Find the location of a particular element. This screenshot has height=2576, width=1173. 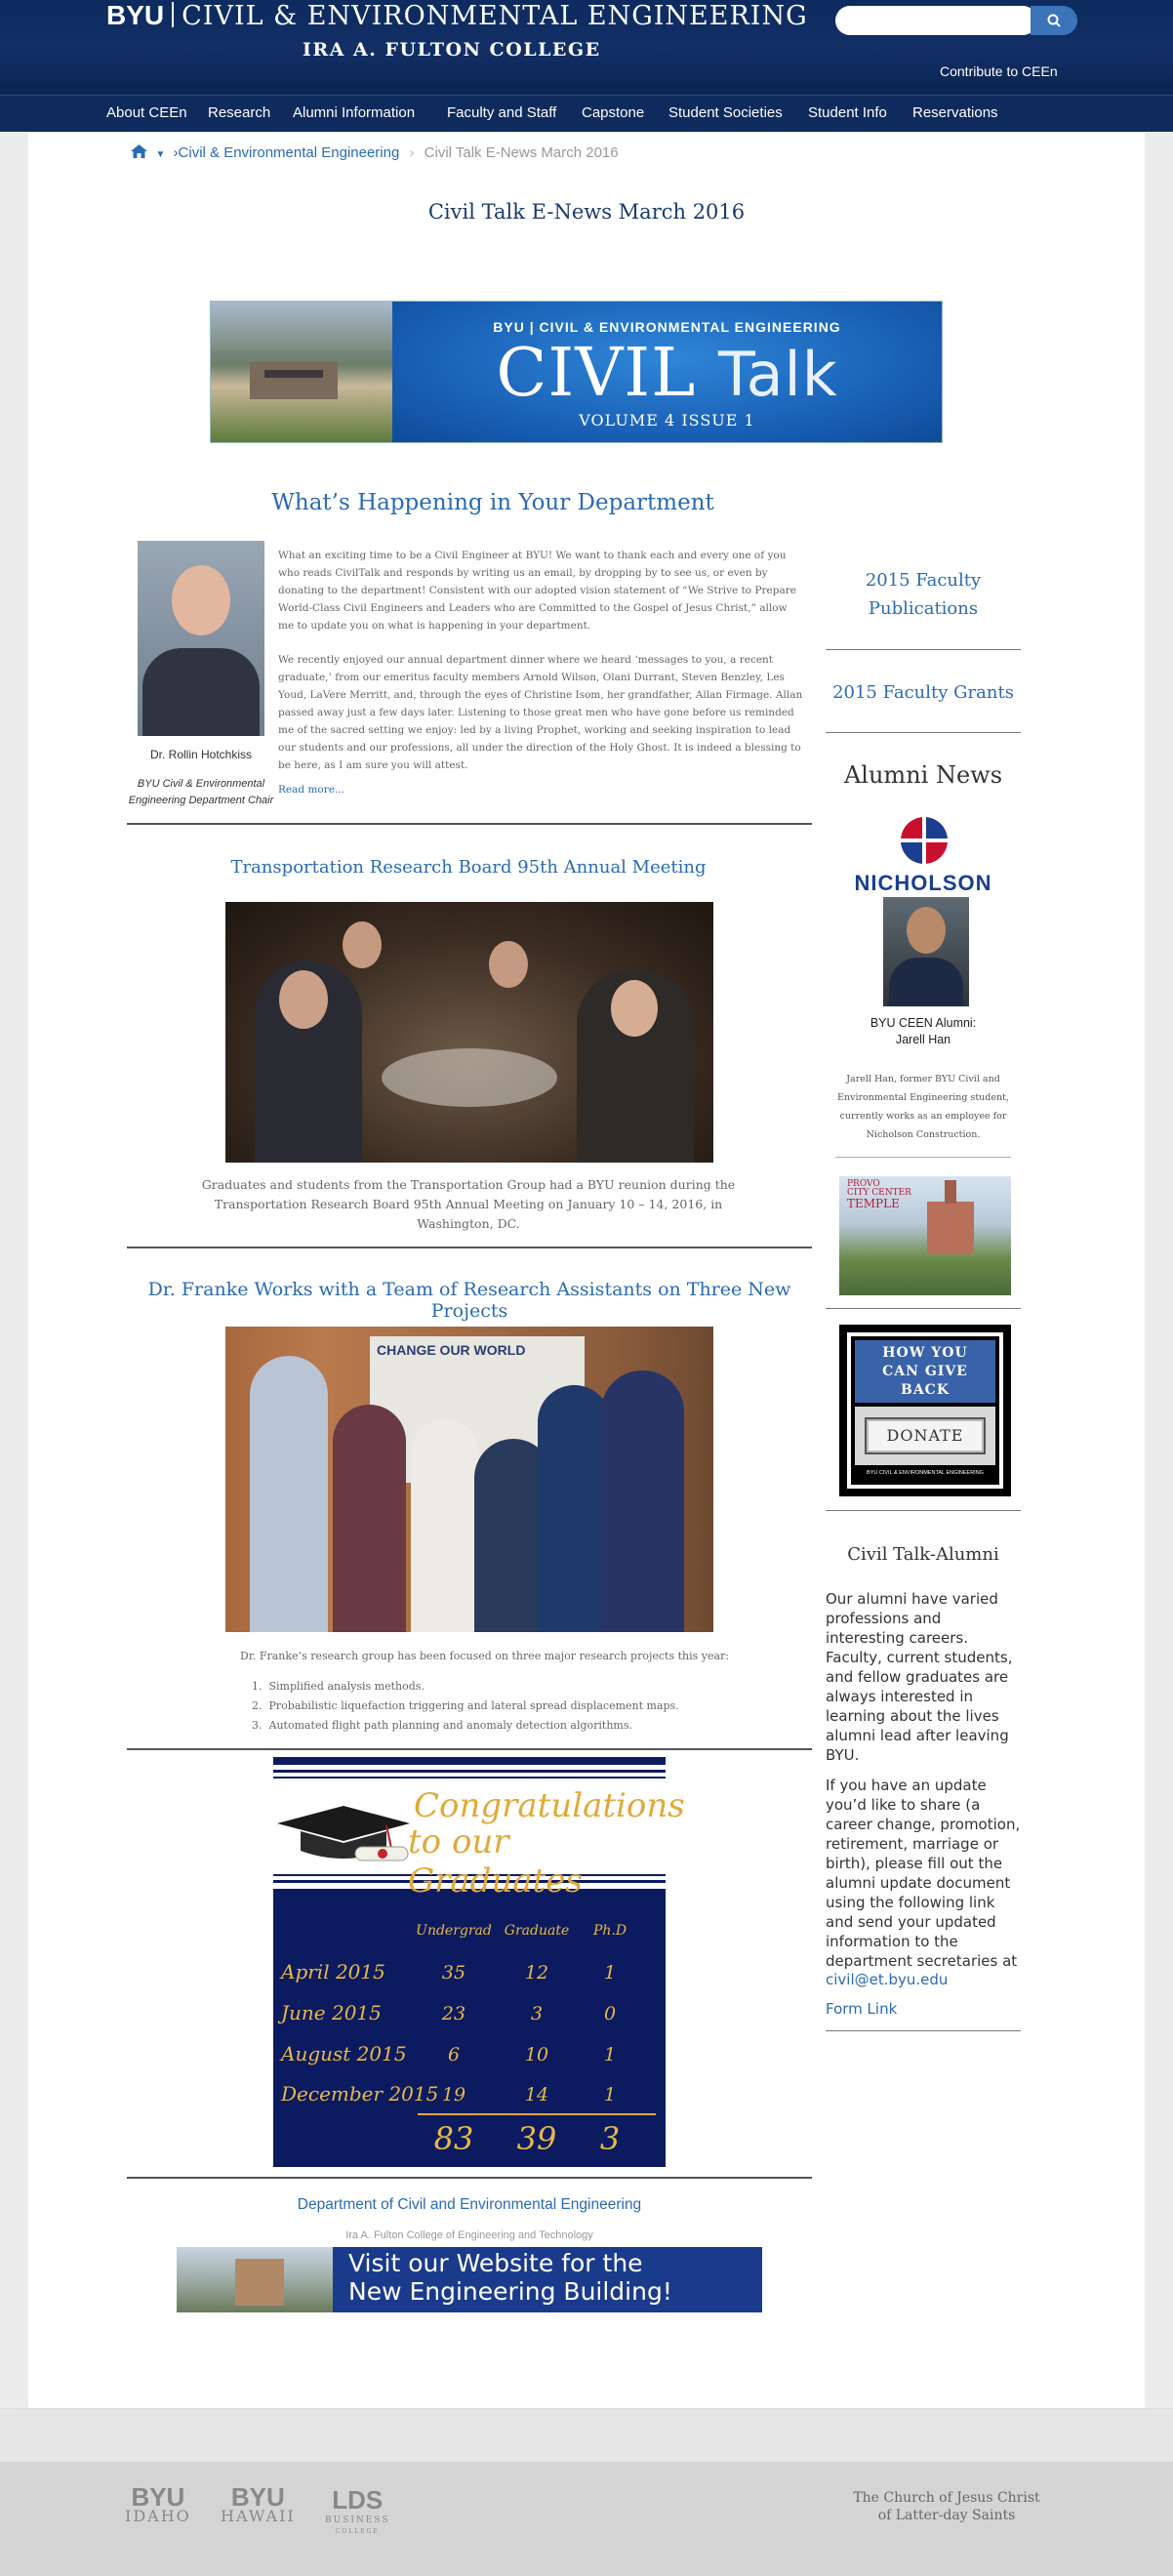

cell-december-undergrad: 19 is located at coordinates (454, 2095).